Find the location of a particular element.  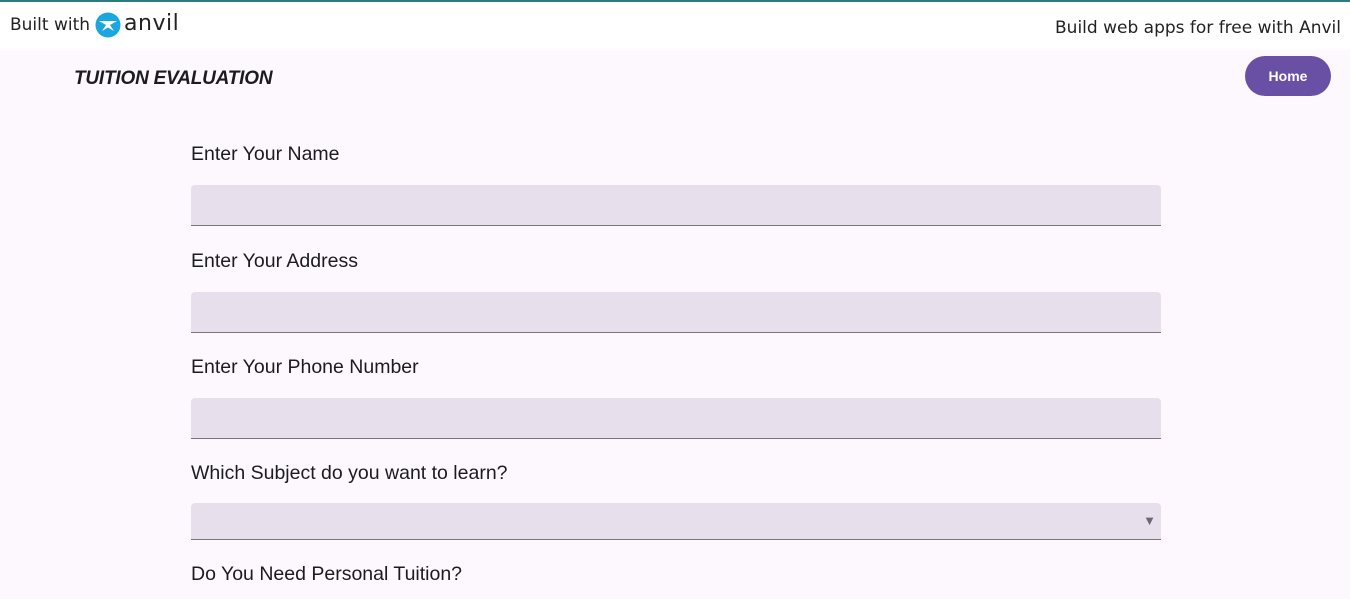

phone-label: Enter Your Phone Number is located at coordinates (305, 367).